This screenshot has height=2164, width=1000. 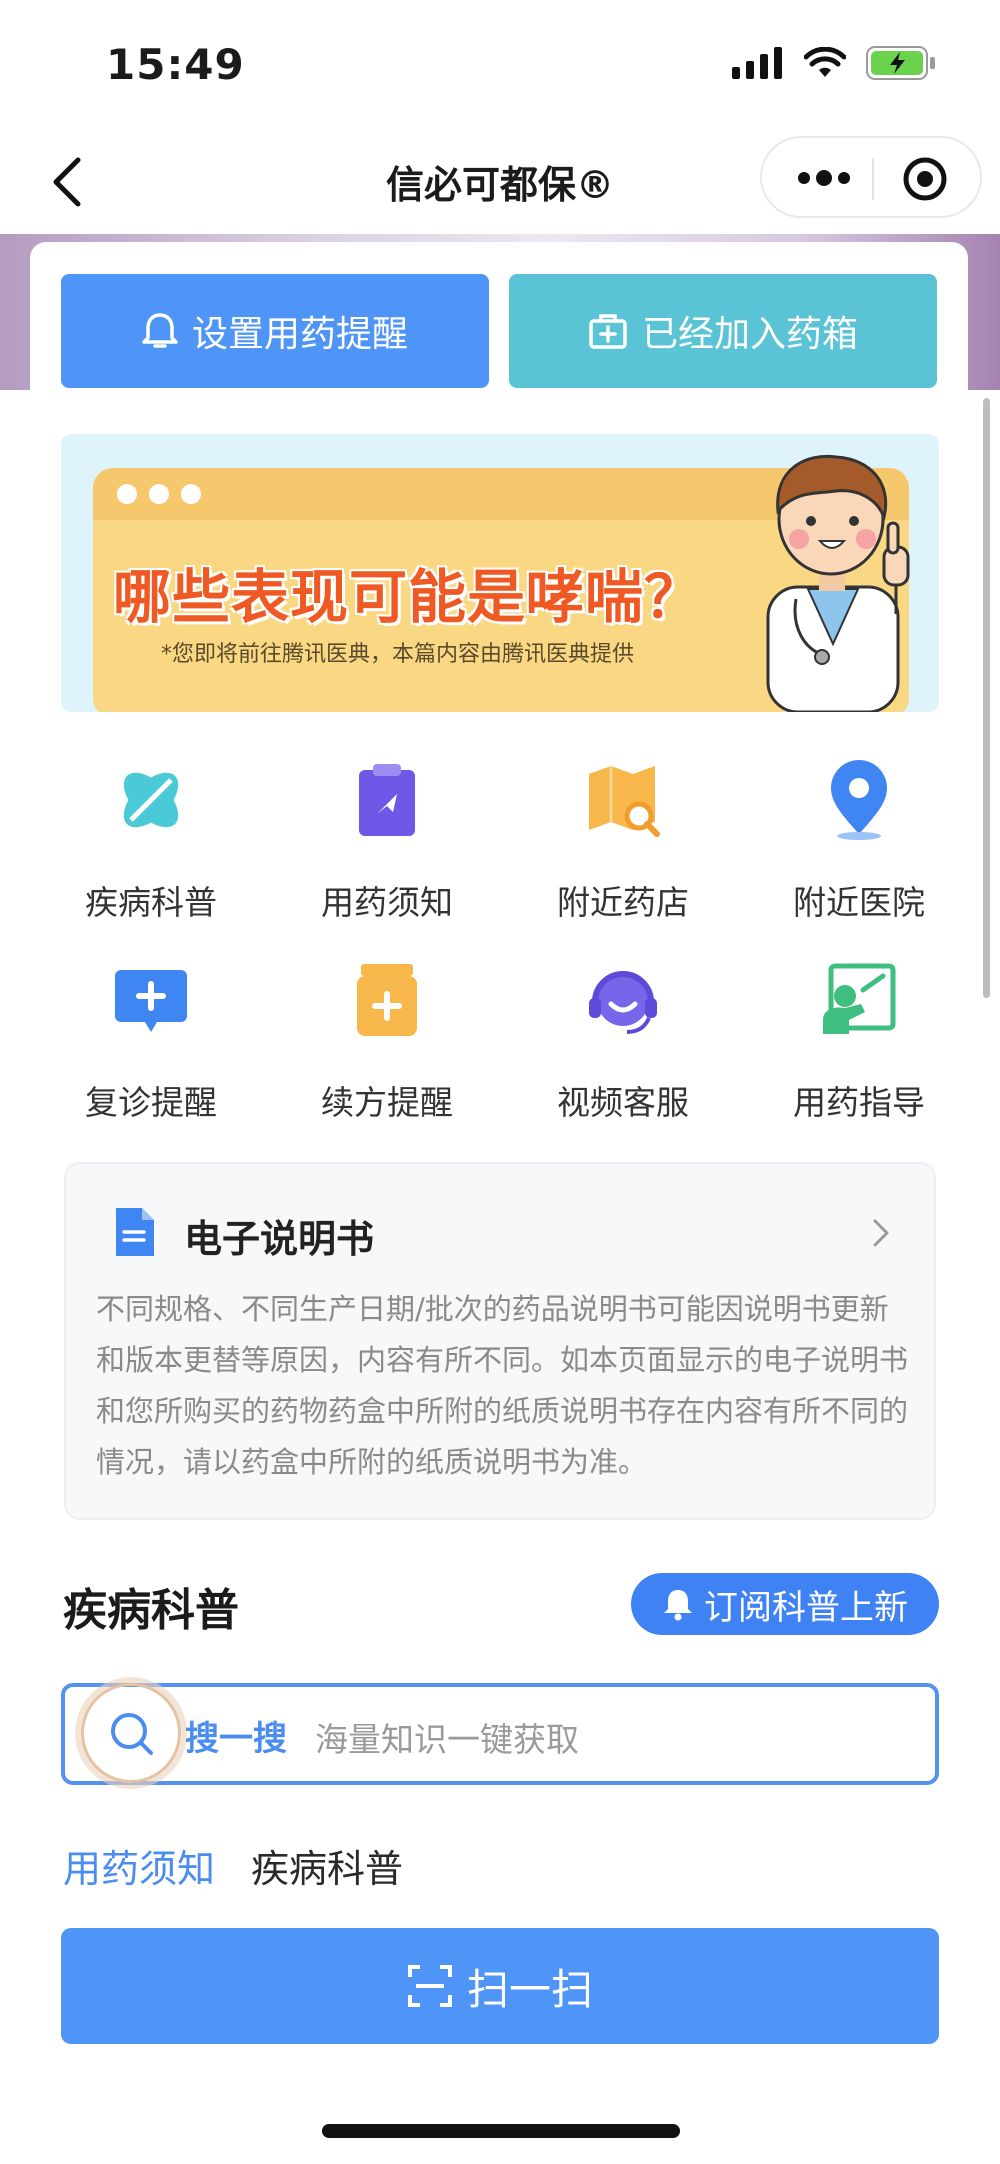 I want to click on grid-label: 视频客服, so click(x=623, y=1102).